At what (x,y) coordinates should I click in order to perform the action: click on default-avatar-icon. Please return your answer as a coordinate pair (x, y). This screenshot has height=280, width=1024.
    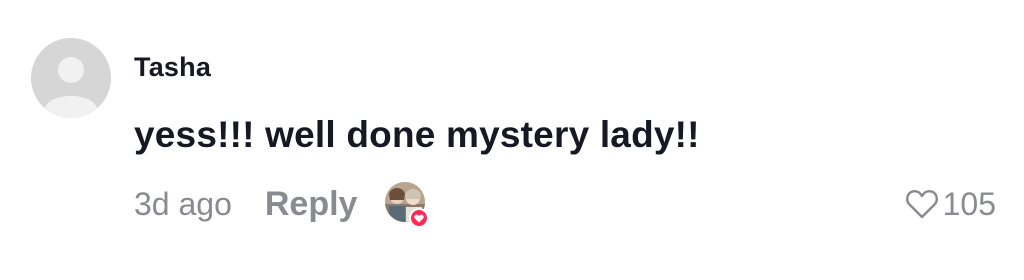
    Looking at the image, I should click on (71, 78).